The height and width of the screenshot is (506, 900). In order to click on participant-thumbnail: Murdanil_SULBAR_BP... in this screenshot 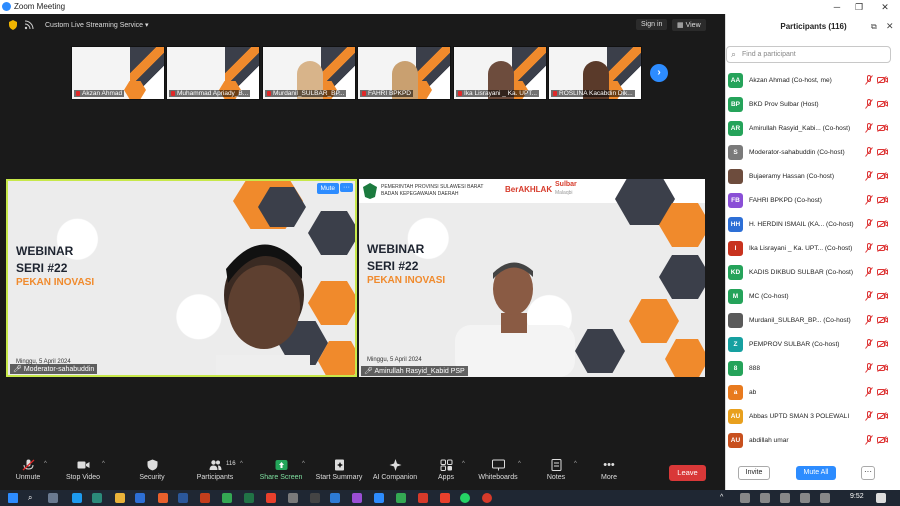, I will do `click(309, 73)`.